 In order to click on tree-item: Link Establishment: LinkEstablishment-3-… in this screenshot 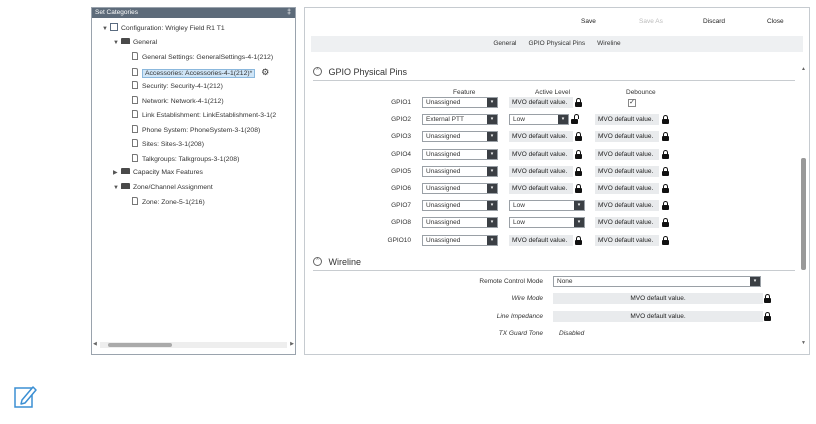, I will do `click(200, 115)`.